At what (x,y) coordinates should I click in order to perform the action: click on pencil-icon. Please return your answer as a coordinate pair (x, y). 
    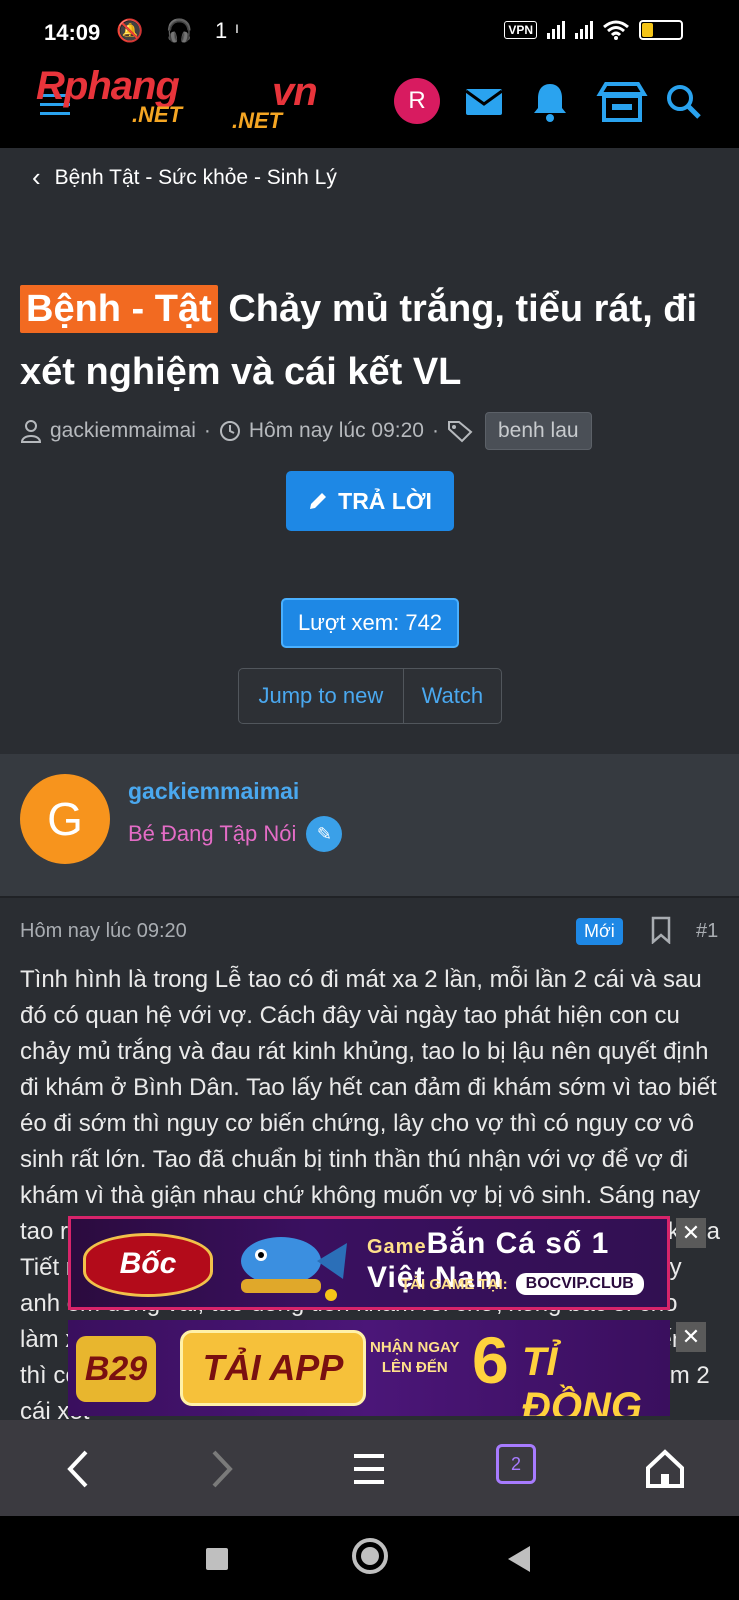
    Looking at the image, I should click on (318, 501).